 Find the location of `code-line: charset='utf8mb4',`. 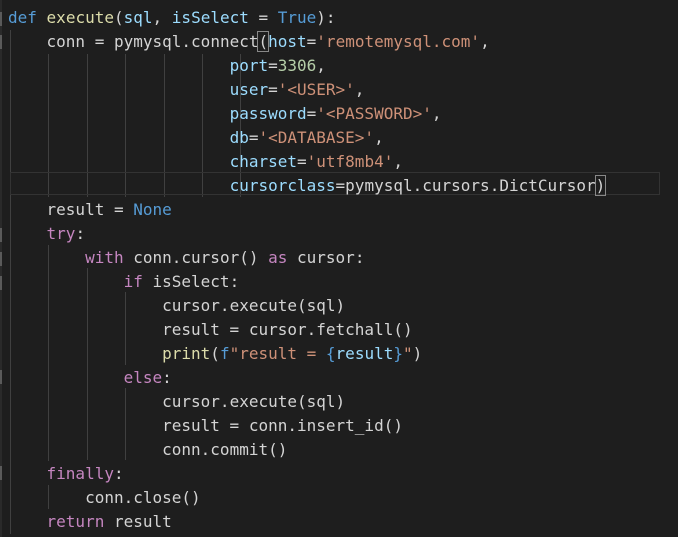

code-line: charset='utf8mb4', is located at coordinates (205, 162).